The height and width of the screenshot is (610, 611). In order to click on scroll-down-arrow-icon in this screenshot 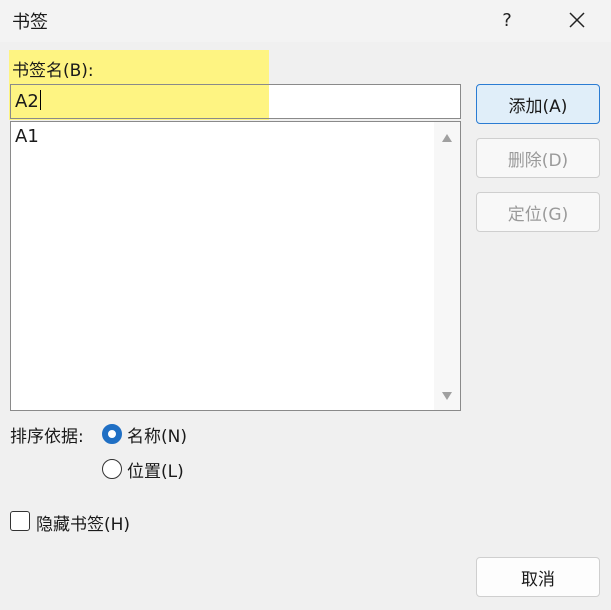, I will do `click(447, 396)`.